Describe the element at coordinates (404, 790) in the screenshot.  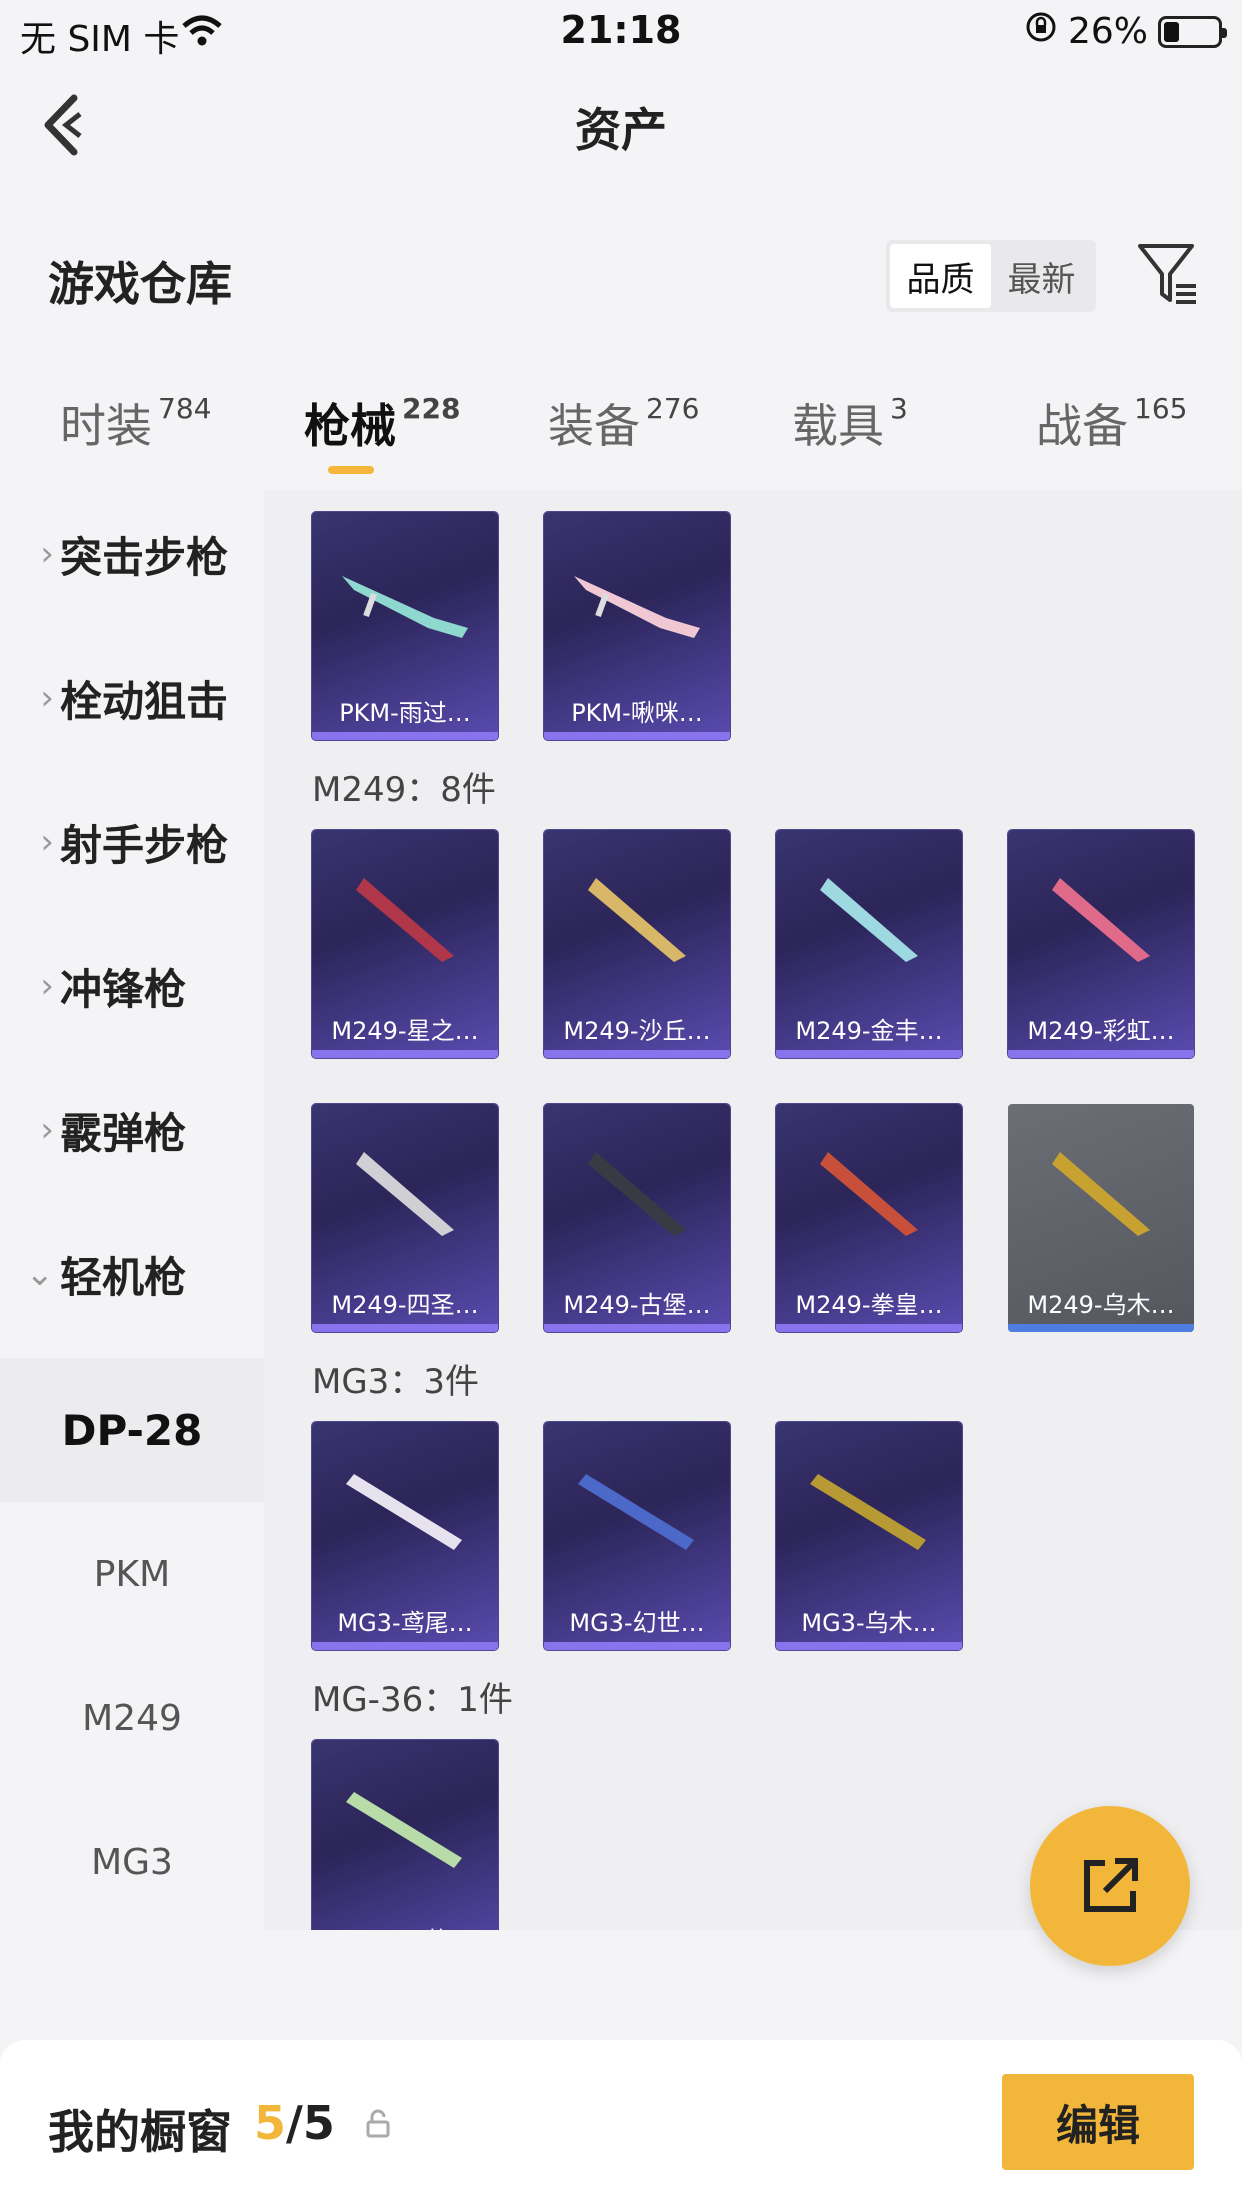
I see `group-title: M249：8件` at that location.